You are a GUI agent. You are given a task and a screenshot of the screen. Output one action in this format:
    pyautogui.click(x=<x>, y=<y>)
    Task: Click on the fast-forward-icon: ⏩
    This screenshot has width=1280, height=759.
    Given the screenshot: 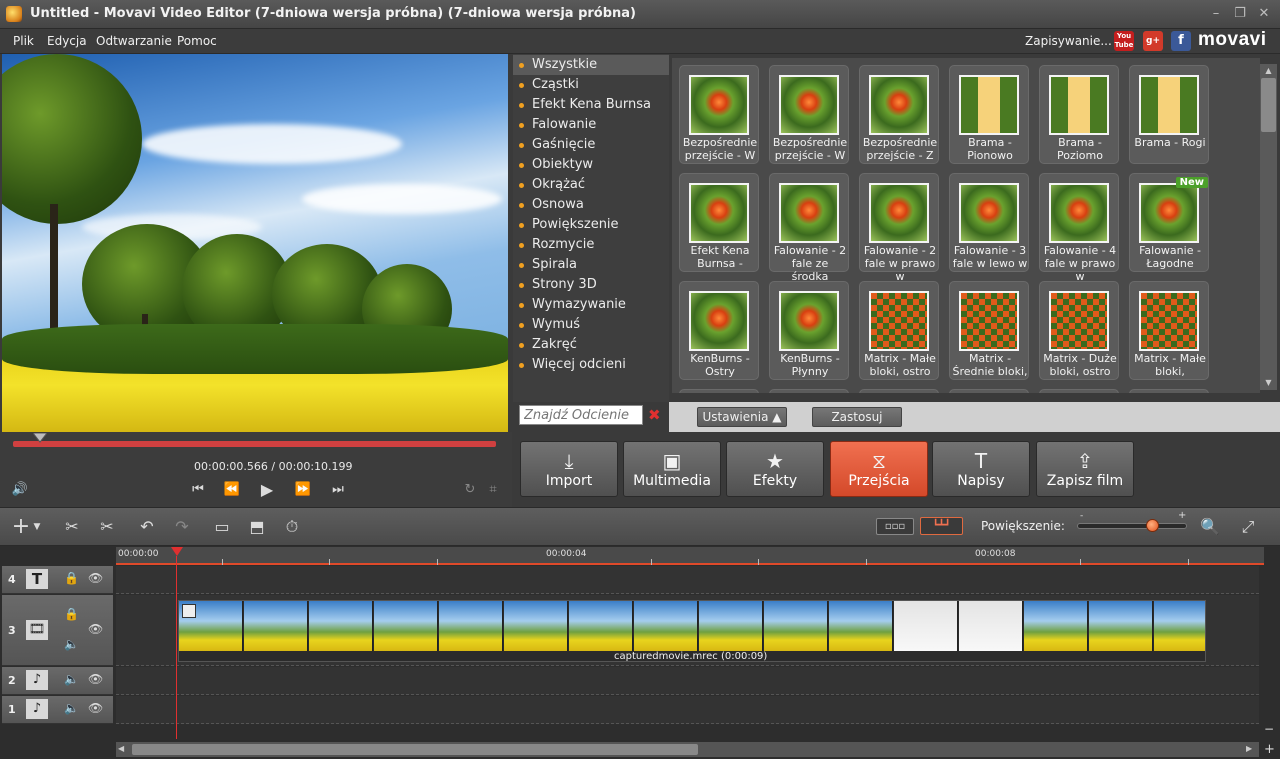 What is the action you would take?
    pyautogui.click(x=303, y=490)
    